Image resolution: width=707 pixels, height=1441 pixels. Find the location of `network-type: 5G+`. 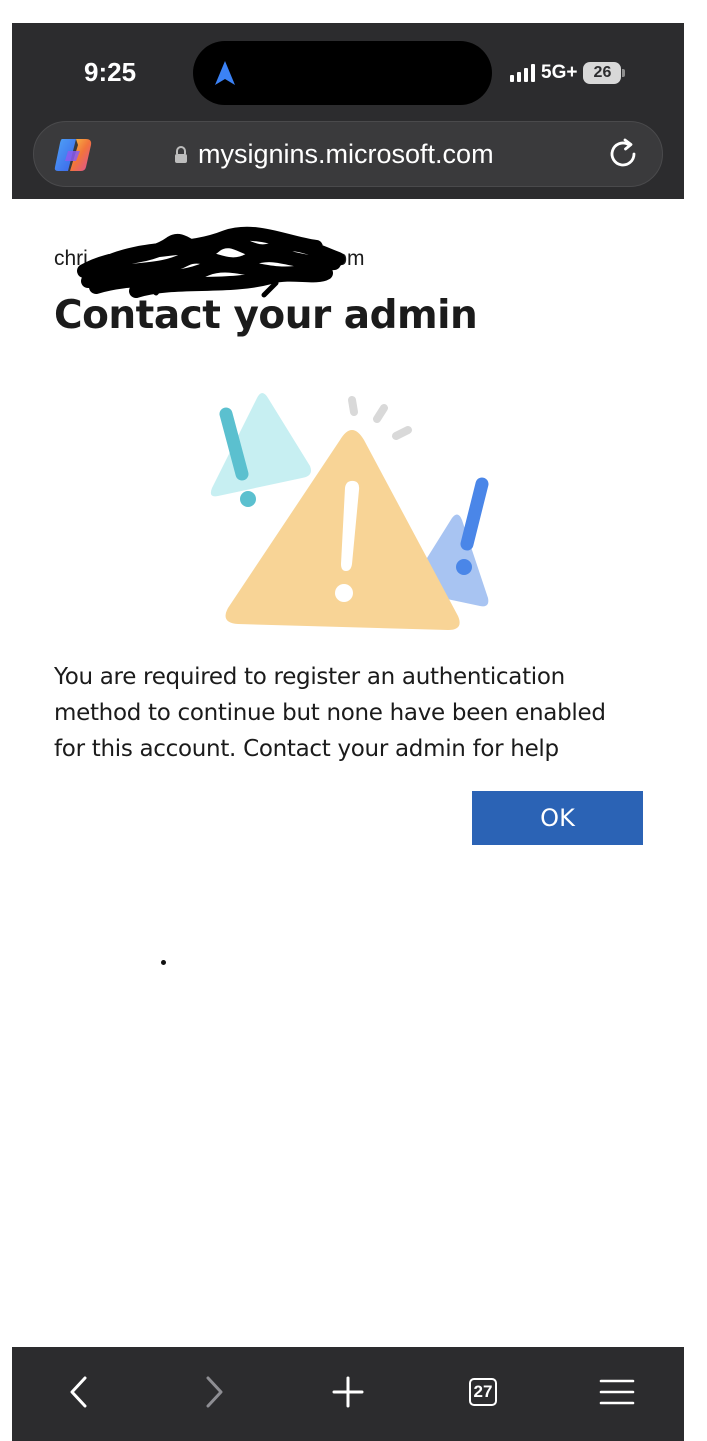

network-type: 5G+ is located at coordinates (559, 72).